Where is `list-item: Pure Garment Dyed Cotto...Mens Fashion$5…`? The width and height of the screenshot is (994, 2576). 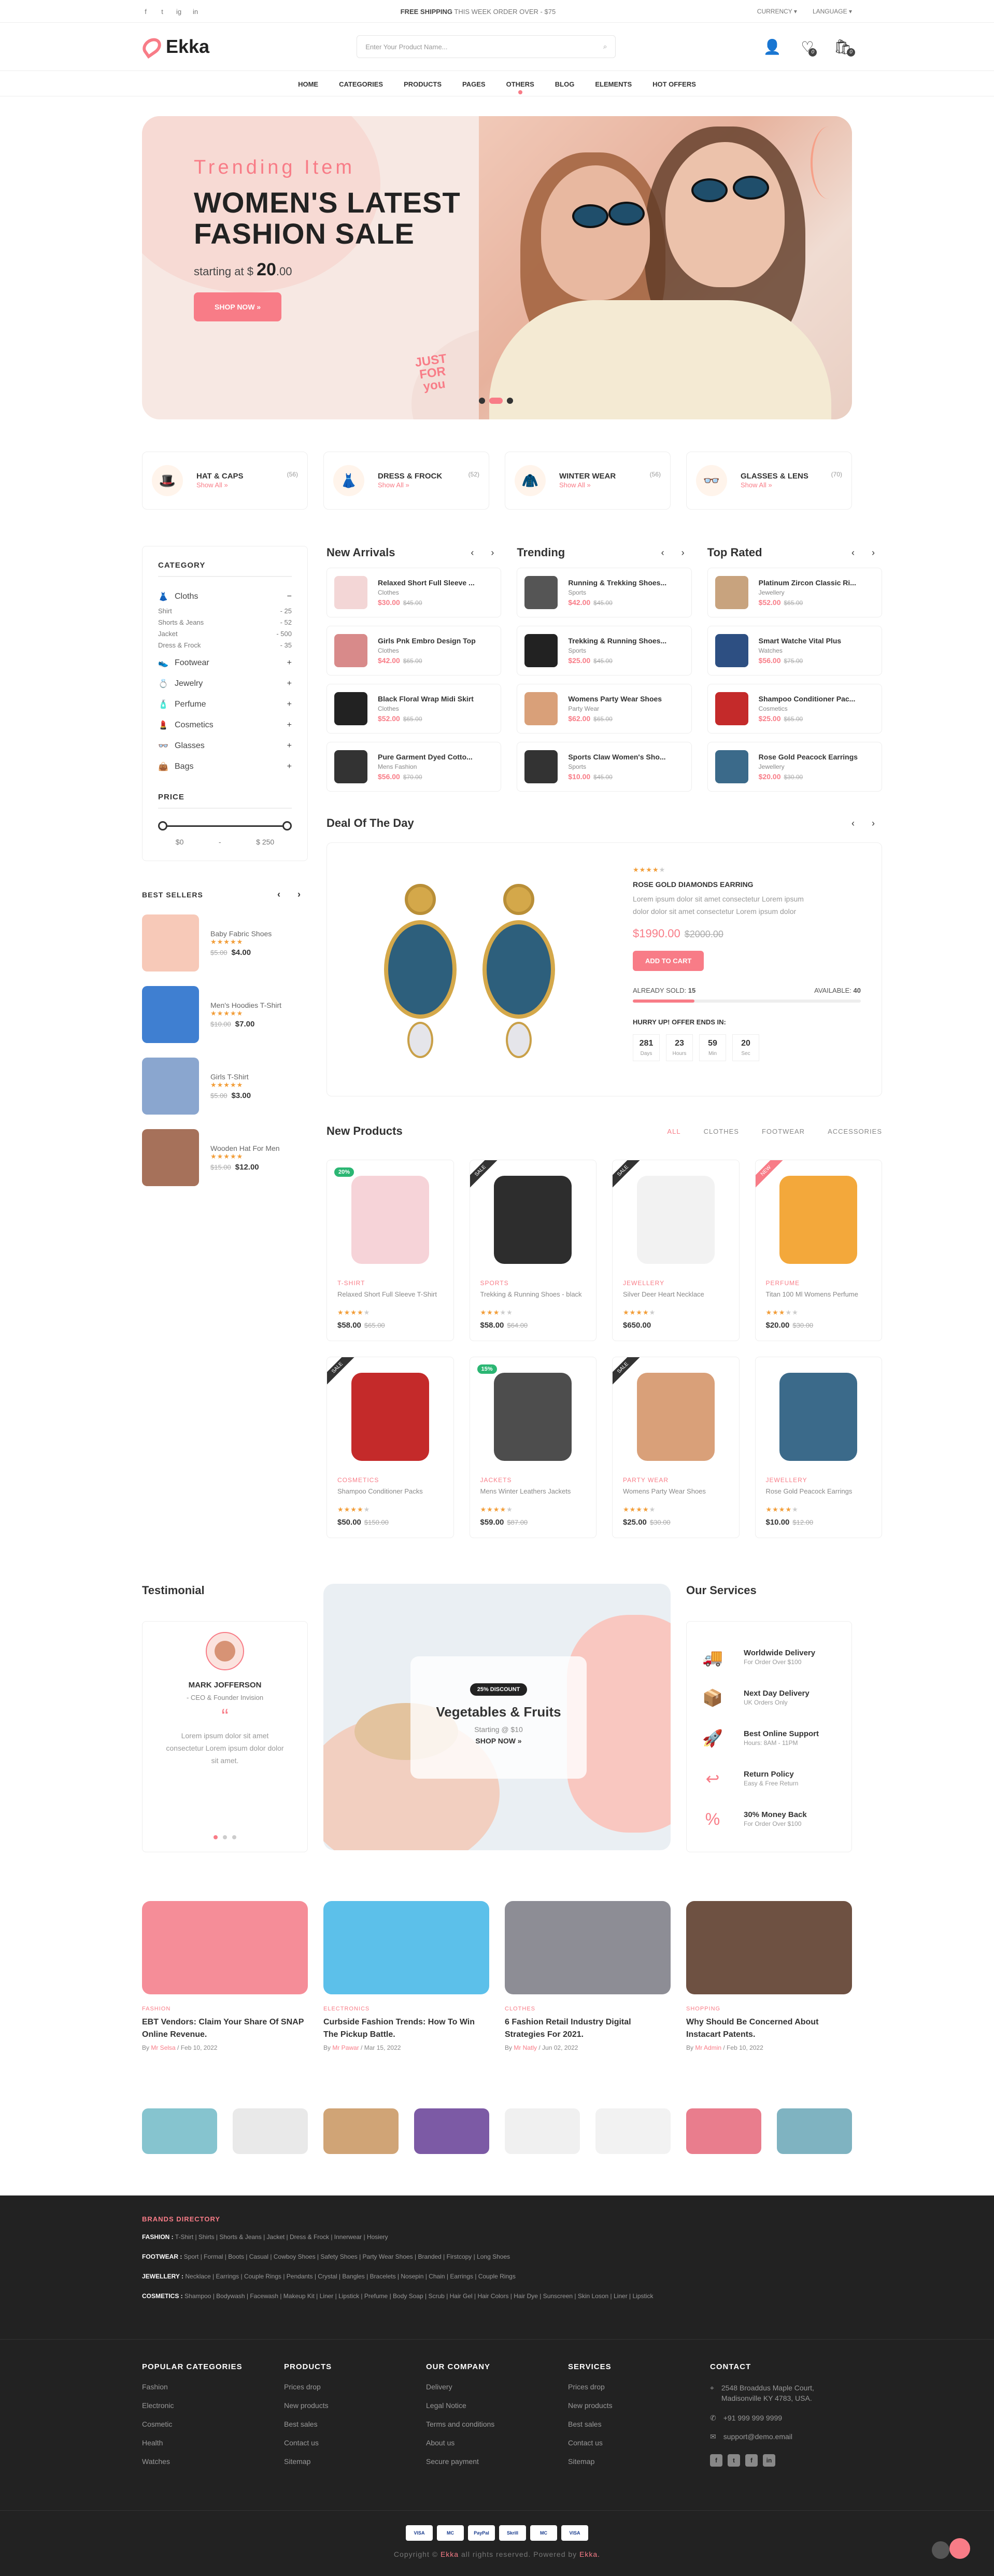
list-item: Pure Garment Dyed Cotto...Mens Fashion$5… is located at coordinates (414, 767).